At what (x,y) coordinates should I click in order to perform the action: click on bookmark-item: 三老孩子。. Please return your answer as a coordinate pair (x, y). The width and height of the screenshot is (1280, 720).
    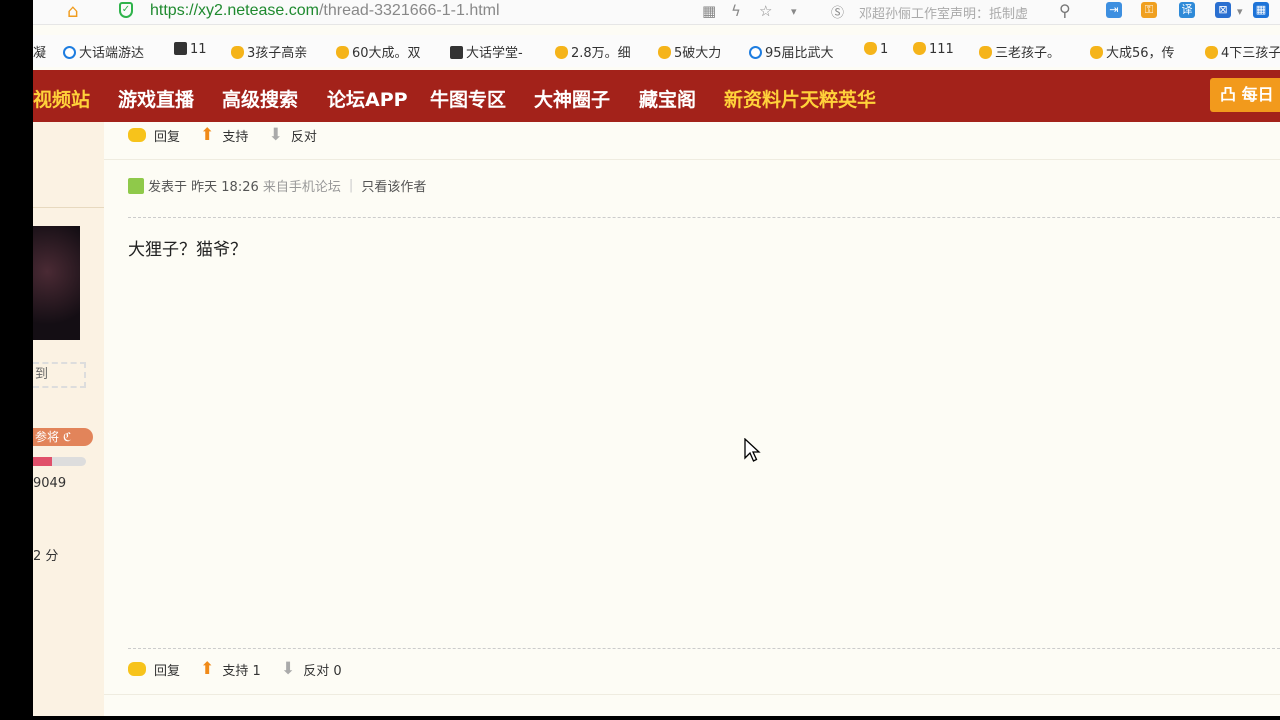
    Looking at the image, I should click on (1019, 51).